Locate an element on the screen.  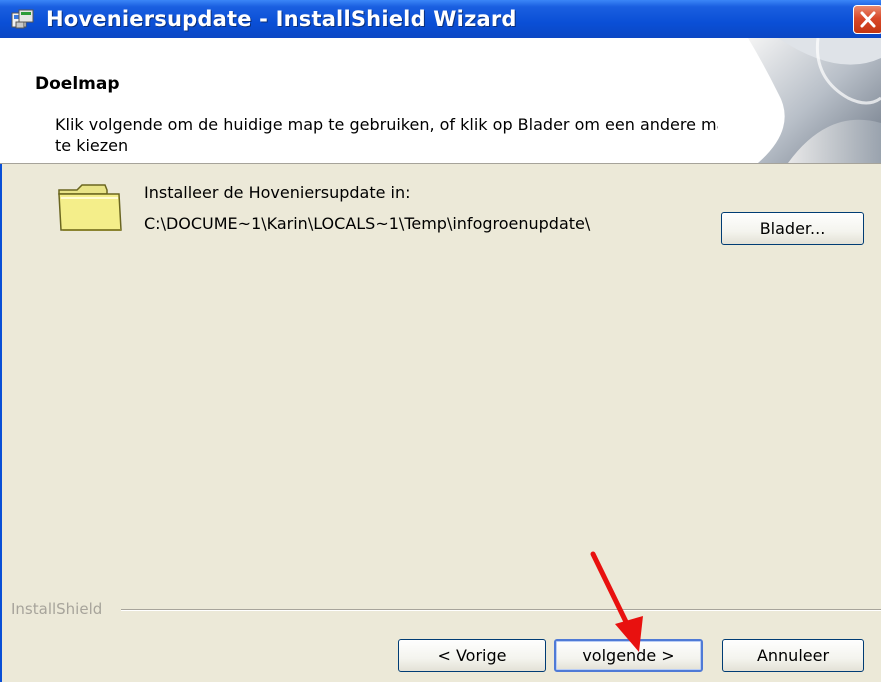
close-icon is located at coordinates (868, 19).